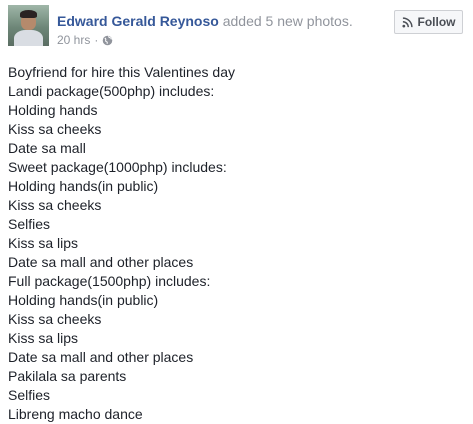 This screenshot has height=424, width=473. I want to click on post-meta: 20 hrs ·, so click(85, 40).